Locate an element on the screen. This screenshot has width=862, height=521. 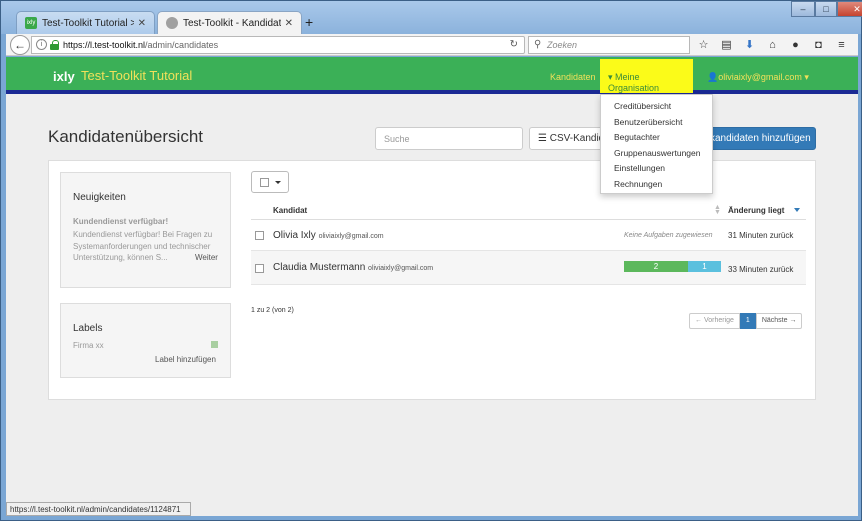
menu-icon: ≡ is located at coordinates (841, 45).